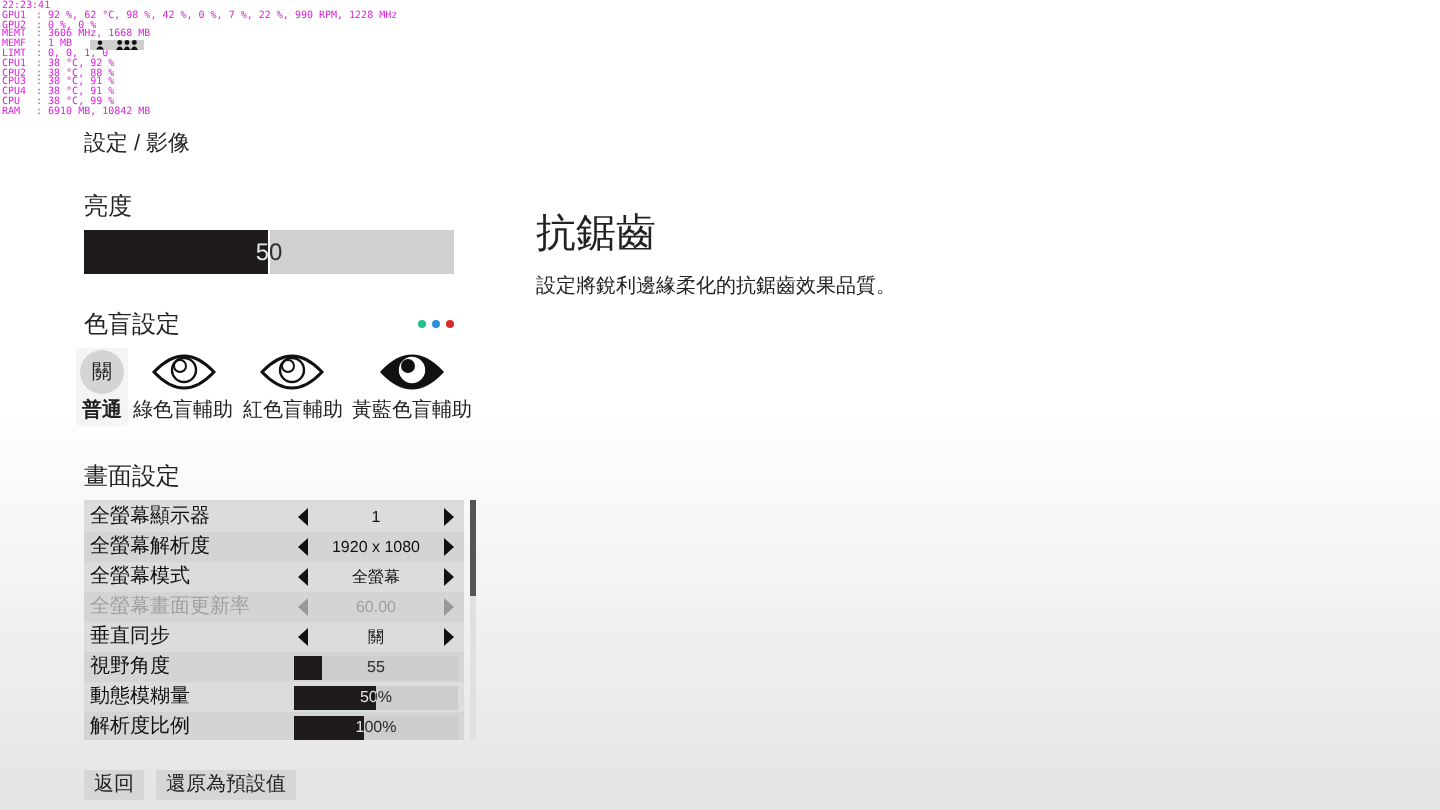 This screenshot has width=1440, height=810. What do you see at coordinates (376, 577) in the screenshot?
I see `row-value: 全螢幕` at bounding box center [376, 577].